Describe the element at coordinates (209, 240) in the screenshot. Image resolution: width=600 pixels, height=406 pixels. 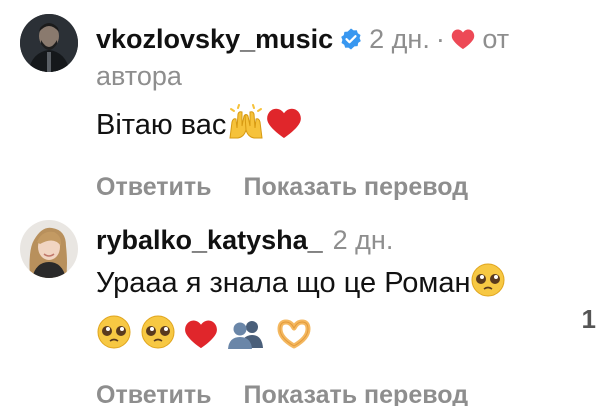
I see `username: rybalko_katysha_` at that location.